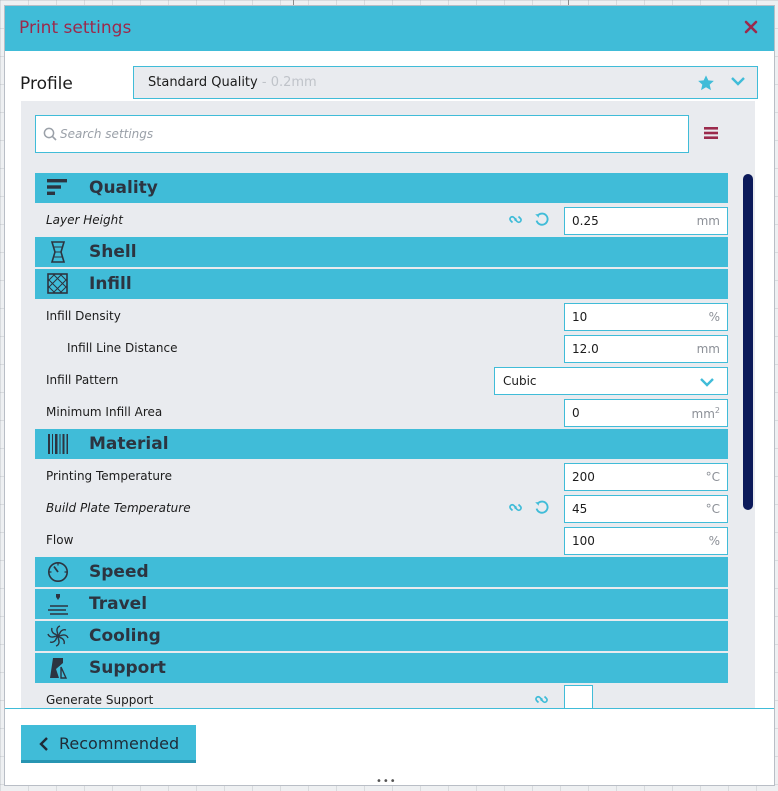  I want to click on travel-icon, so click(58, 604).